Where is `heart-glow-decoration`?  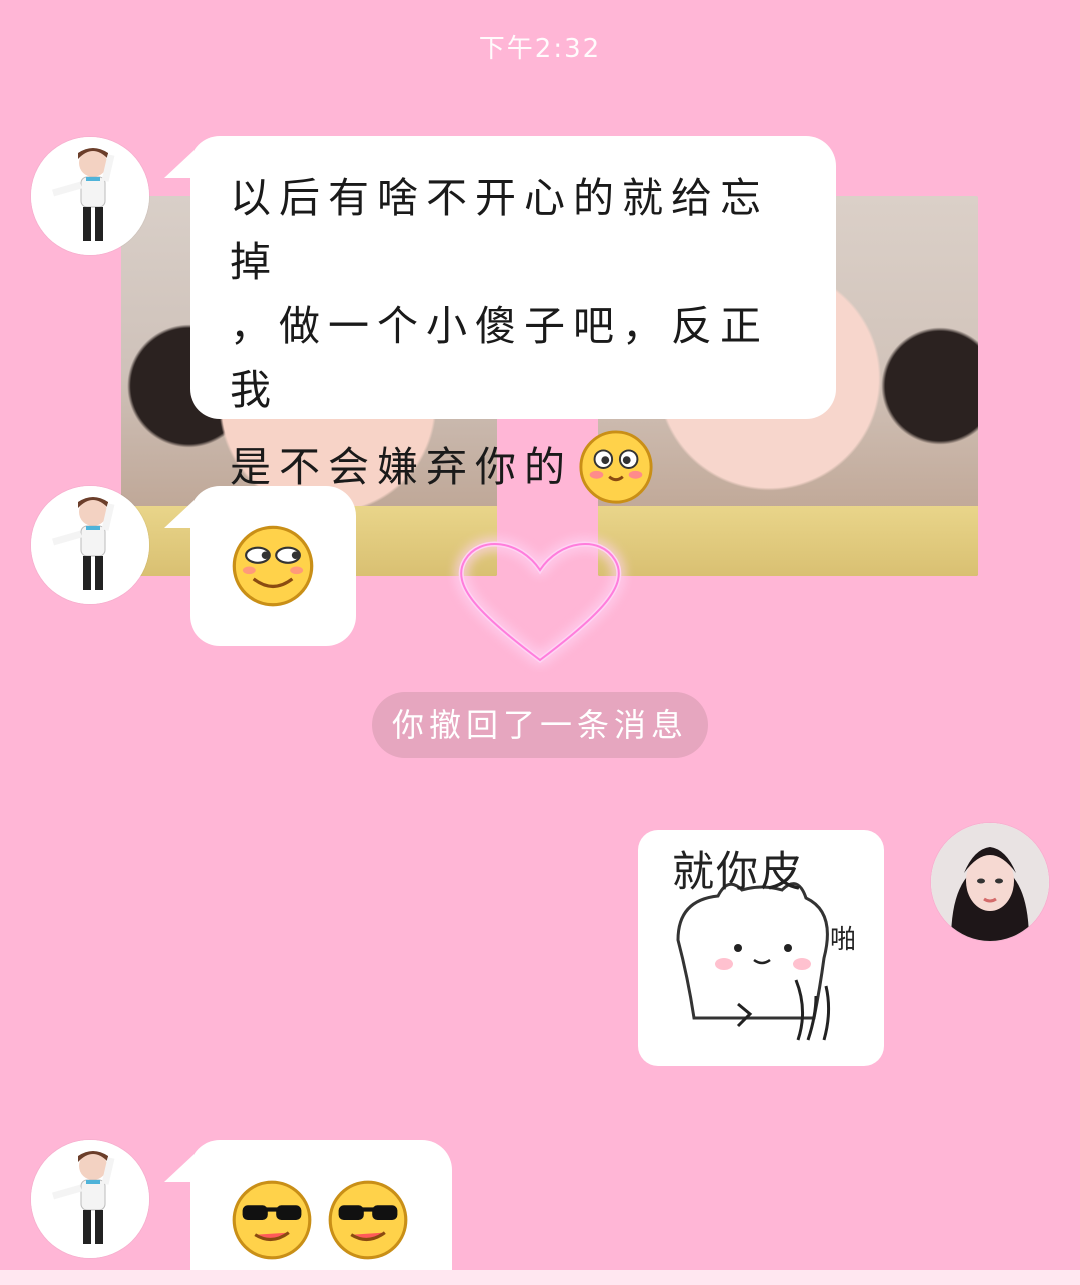
heart-glow-decoration is located at coordinates (540, 602).